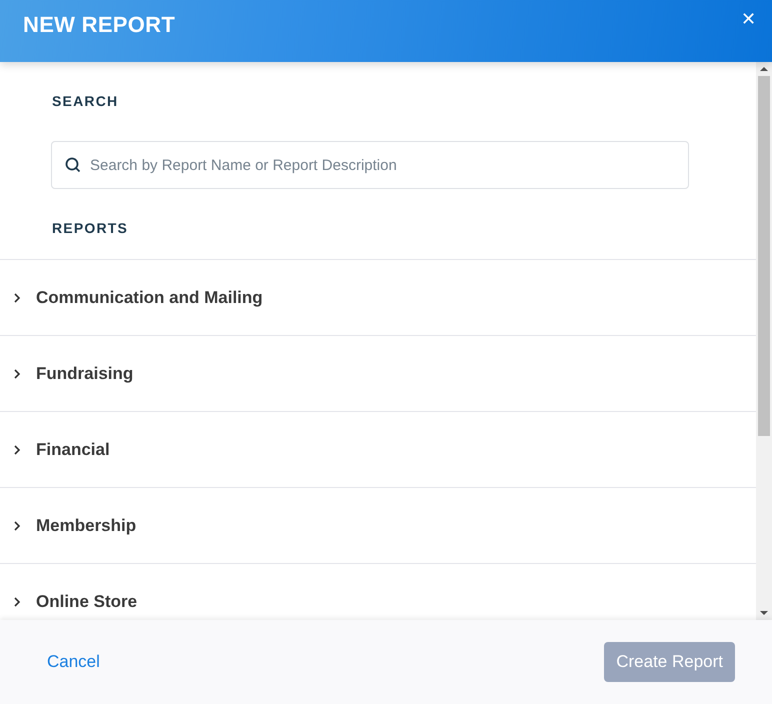  I want to click on dialog-title: NEW REPORT, so click(99, 25).